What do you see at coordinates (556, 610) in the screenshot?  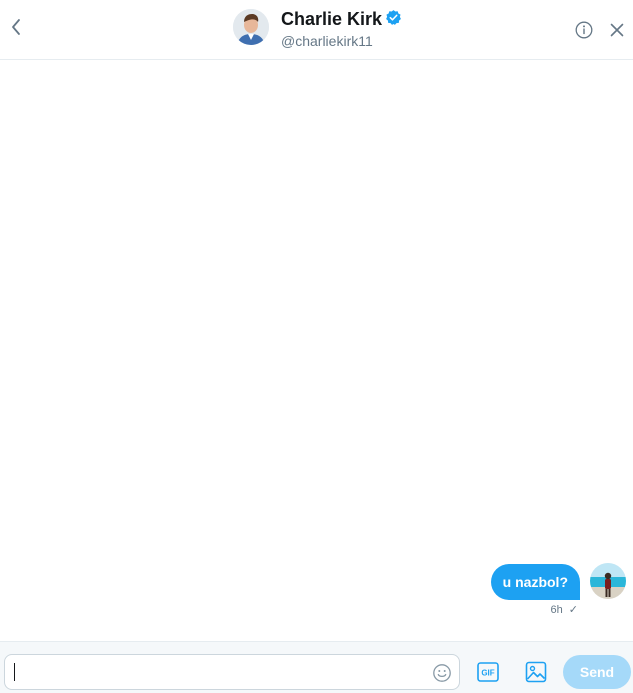 I see `message-timestamp: 6h` at bounding box center [556, 610].